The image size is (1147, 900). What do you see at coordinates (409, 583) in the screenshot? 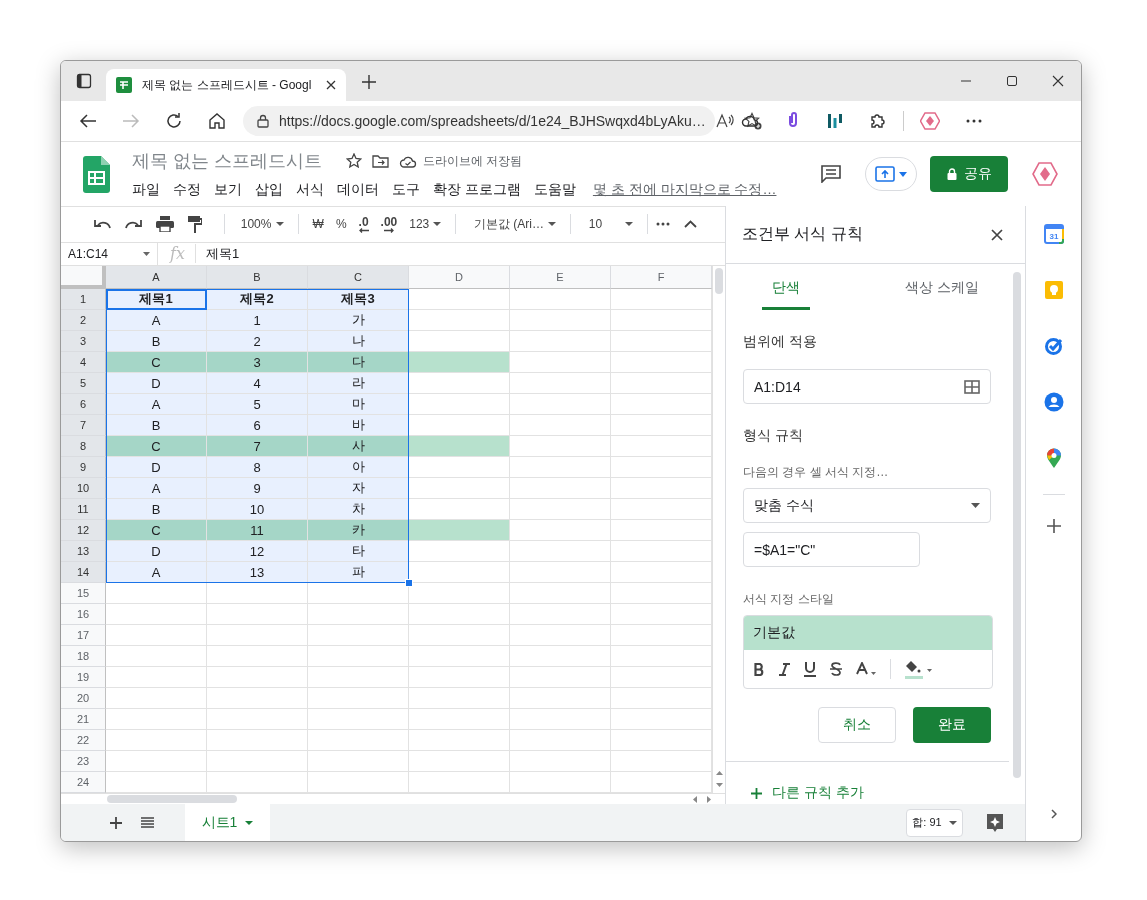
I see `fill-handle` at bounding box center [409, 583].